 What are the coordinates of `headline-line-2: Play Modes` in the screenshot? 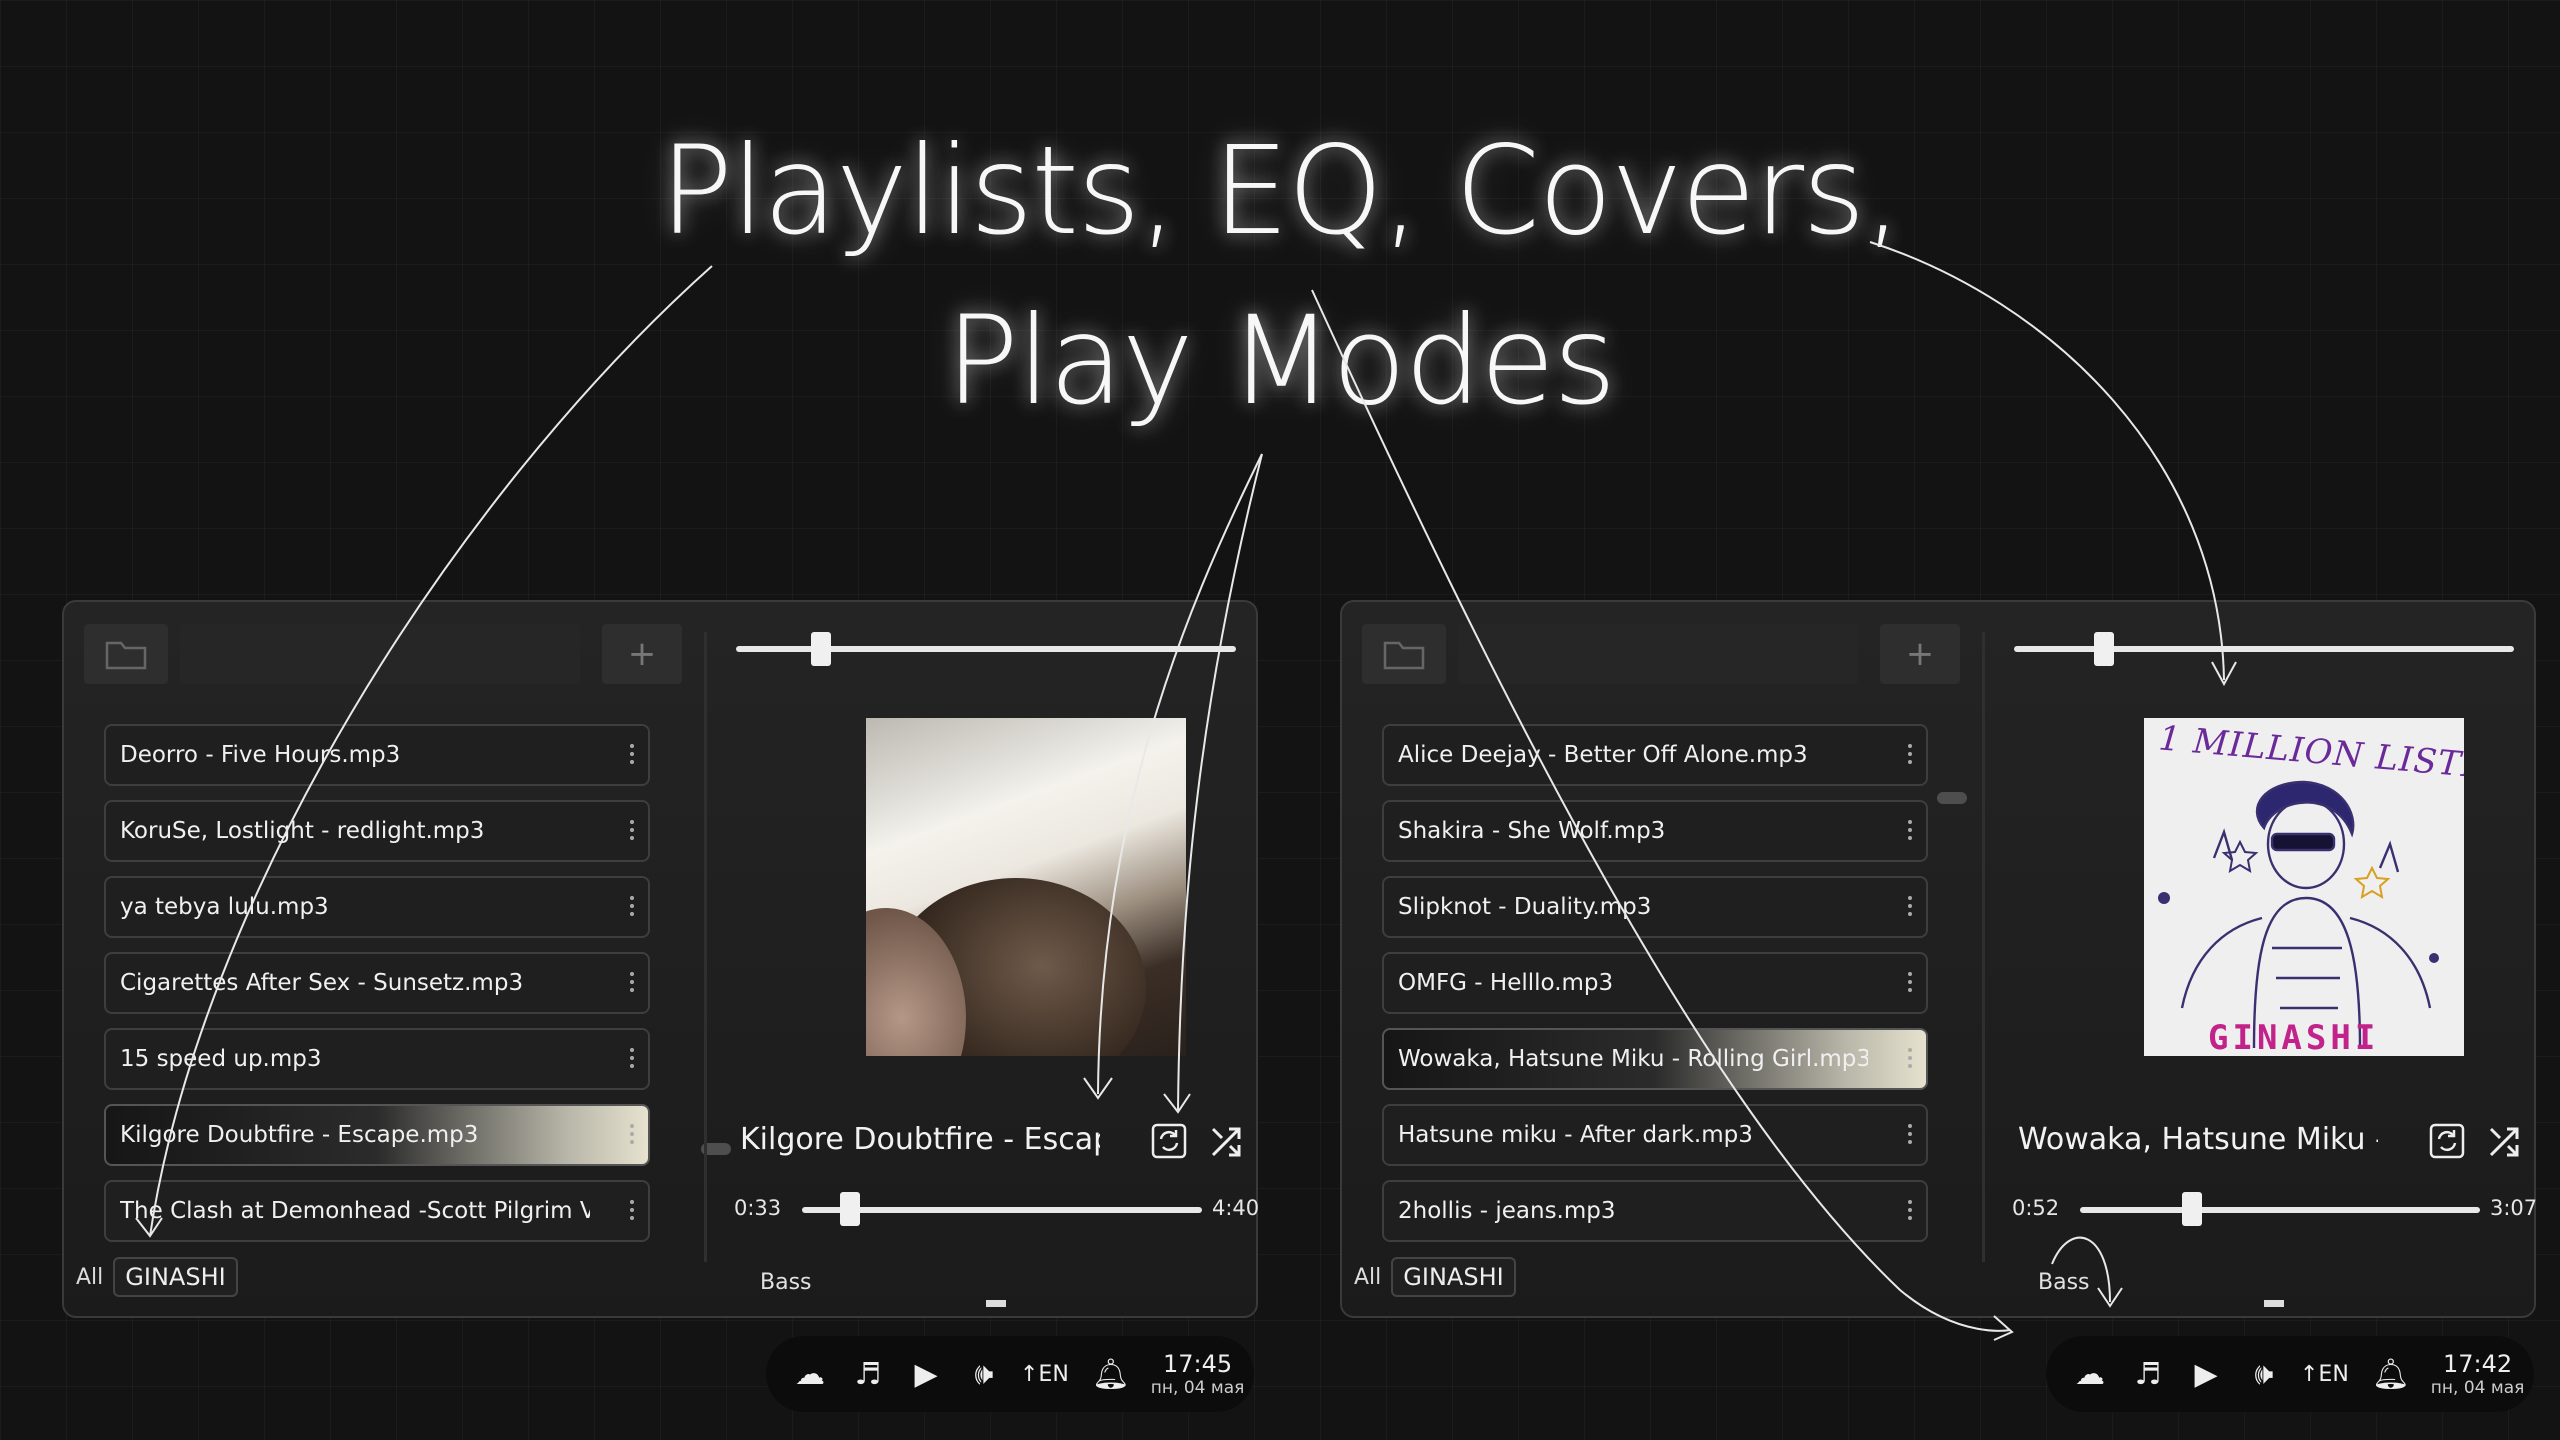 It's located at (1280, 361).